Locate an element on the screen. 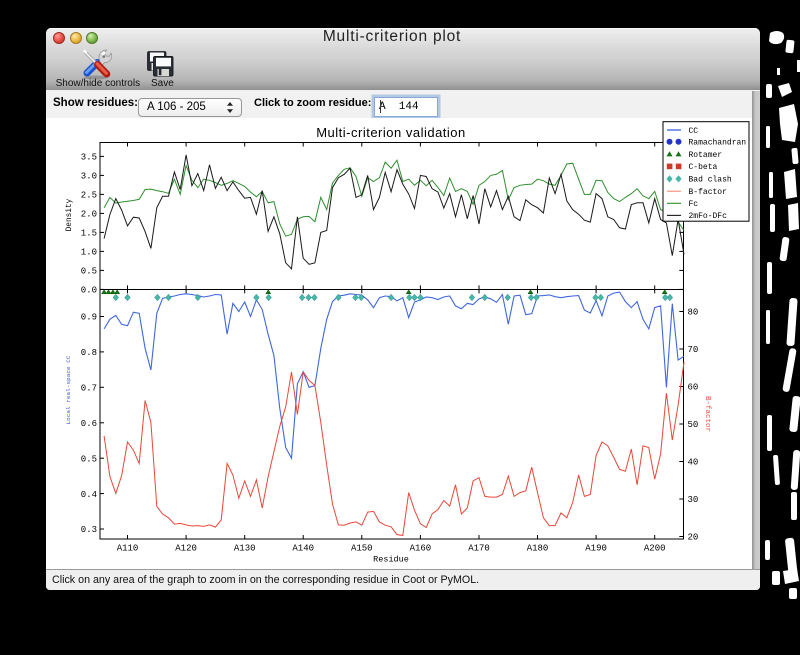  svg-text: A190 is located at coordinates (596, 549).